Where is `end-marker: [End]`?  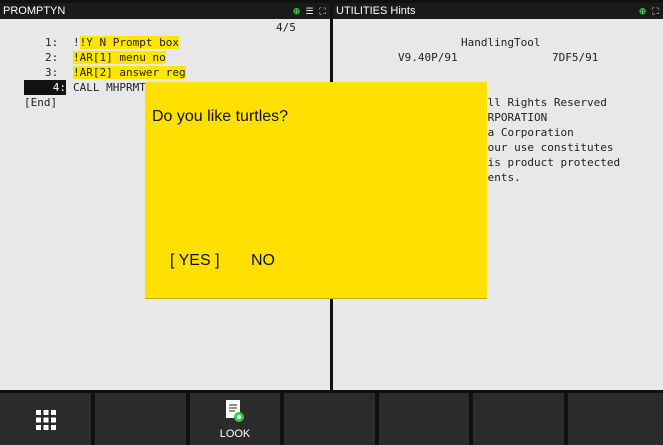
end-marker: [End] is located at coordinates (41, 102).